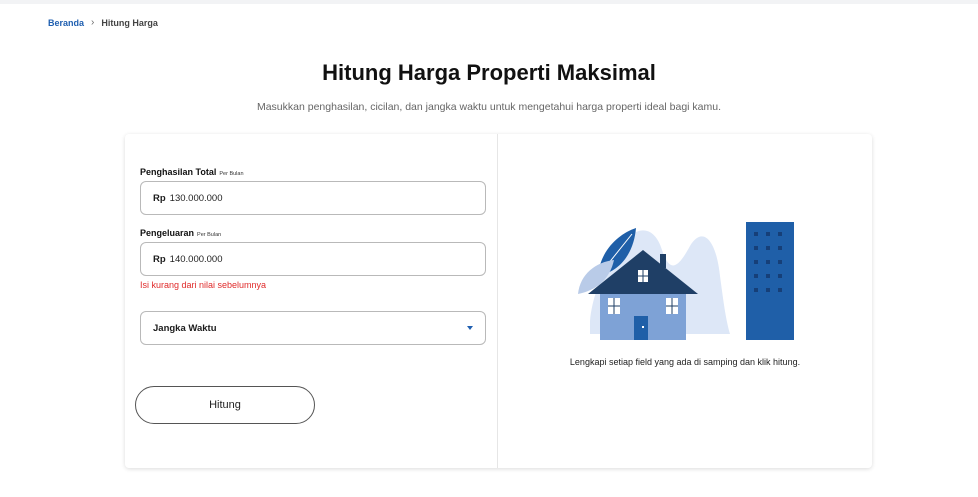 The image size is (978, 497). I want to click on expense-per-label: Per Bulan, so click(209, 235).